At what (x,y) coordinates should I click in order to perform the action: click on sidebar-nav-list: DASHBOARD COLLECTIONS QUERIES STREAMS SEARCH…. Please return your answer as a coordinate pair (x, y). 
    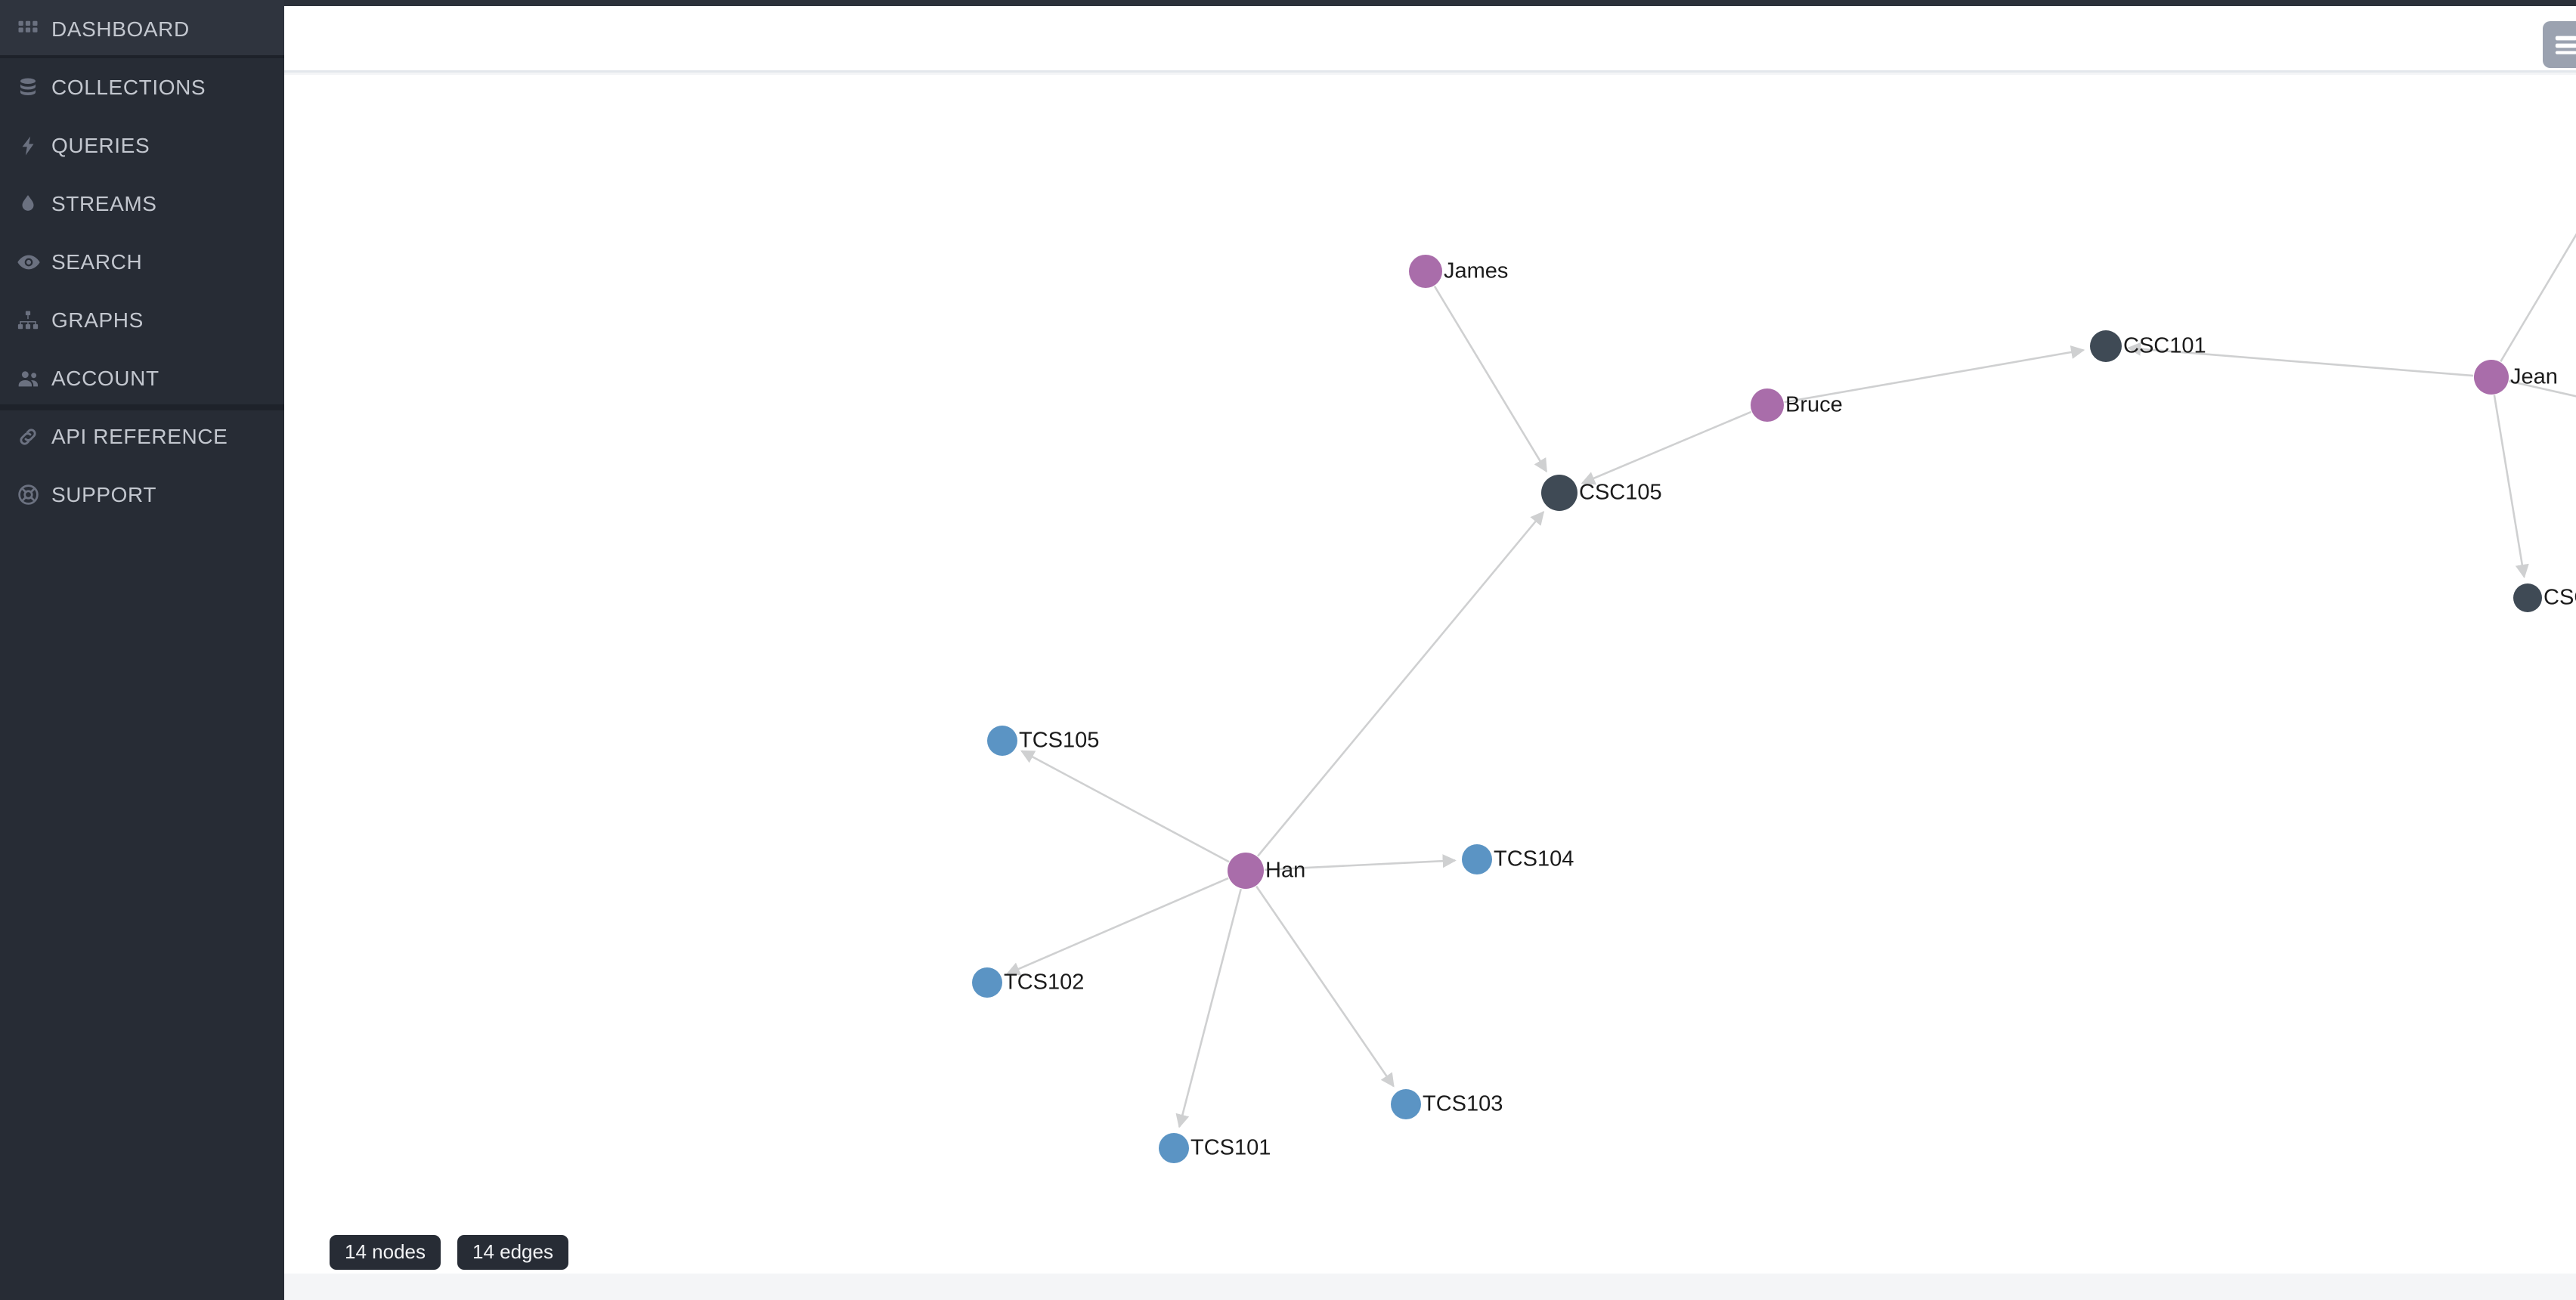
    Looking at the image, I should click on (142, 262).